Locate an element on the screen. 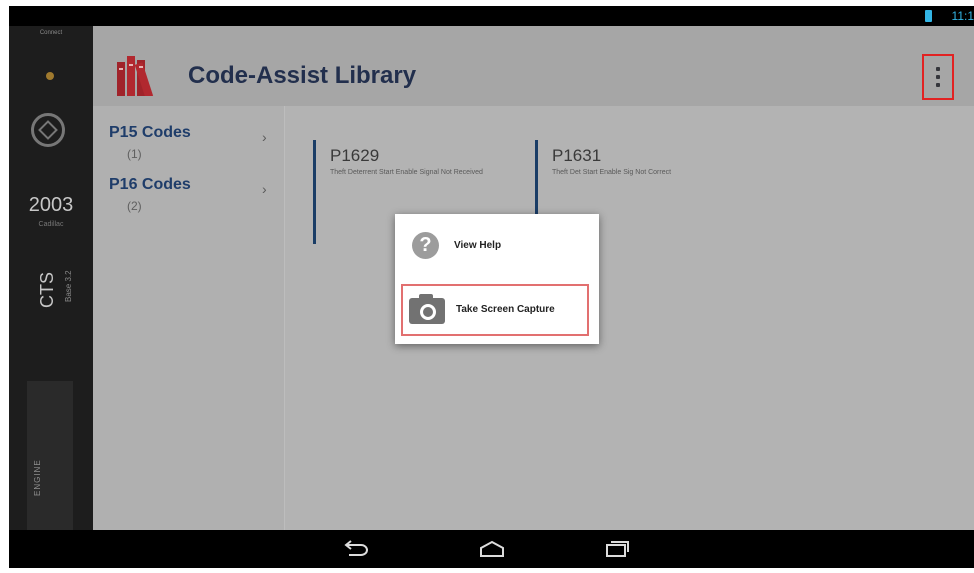  vehicle-model-group: CTS Base 3.2 is located at coordinates (56, 280).